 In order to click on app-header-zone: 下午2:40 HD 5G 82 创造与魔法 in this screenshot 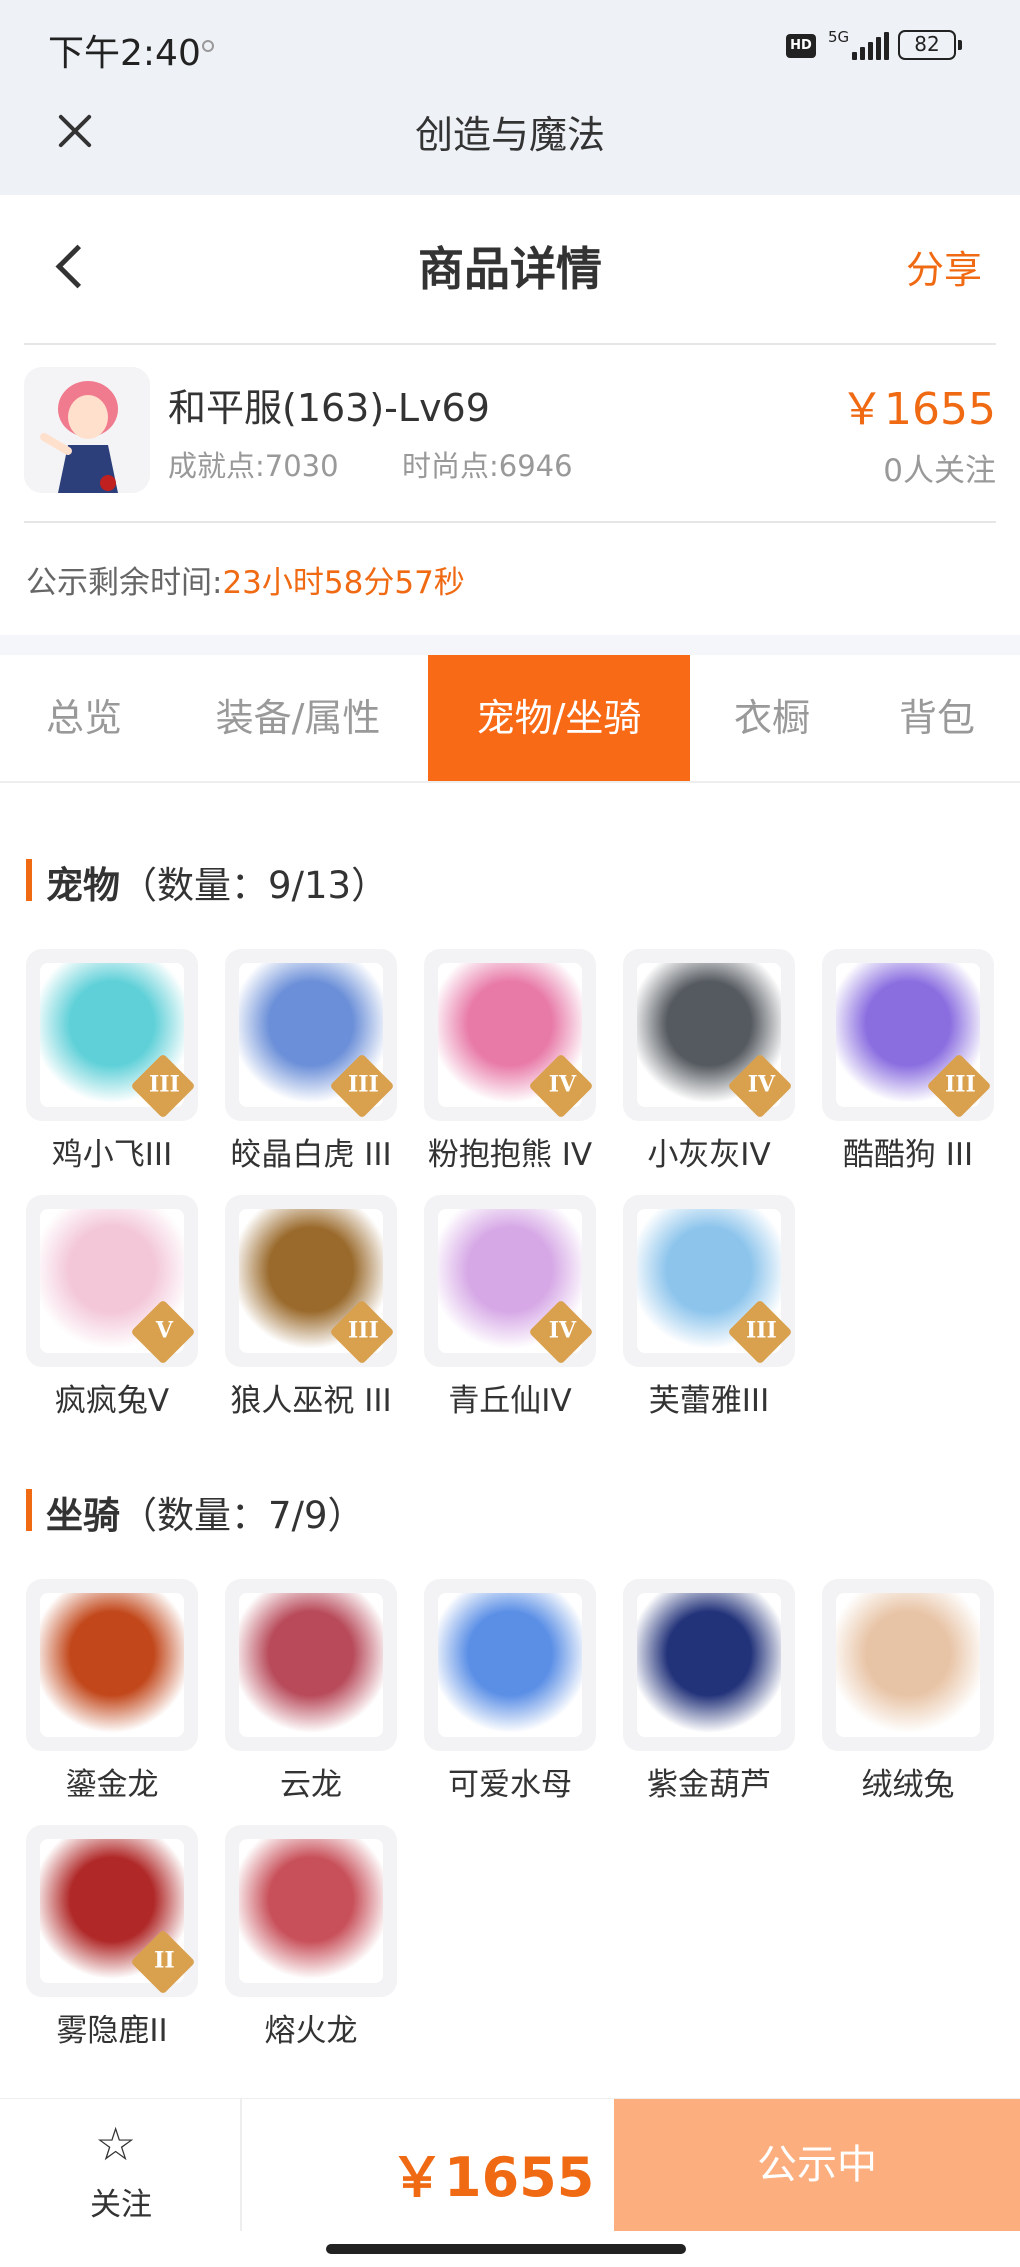, I will do `click(510, 97)`.